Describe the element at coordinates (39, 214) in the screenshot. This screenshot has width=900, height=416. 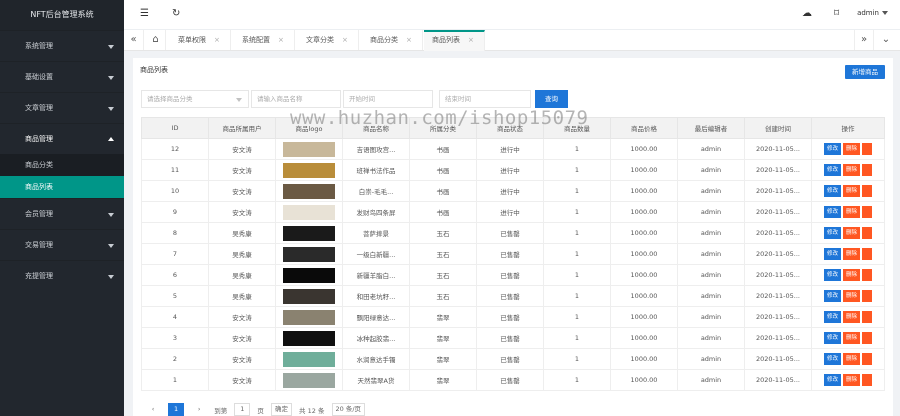
I see `sidebar-item-label: 会员管理` at that location.